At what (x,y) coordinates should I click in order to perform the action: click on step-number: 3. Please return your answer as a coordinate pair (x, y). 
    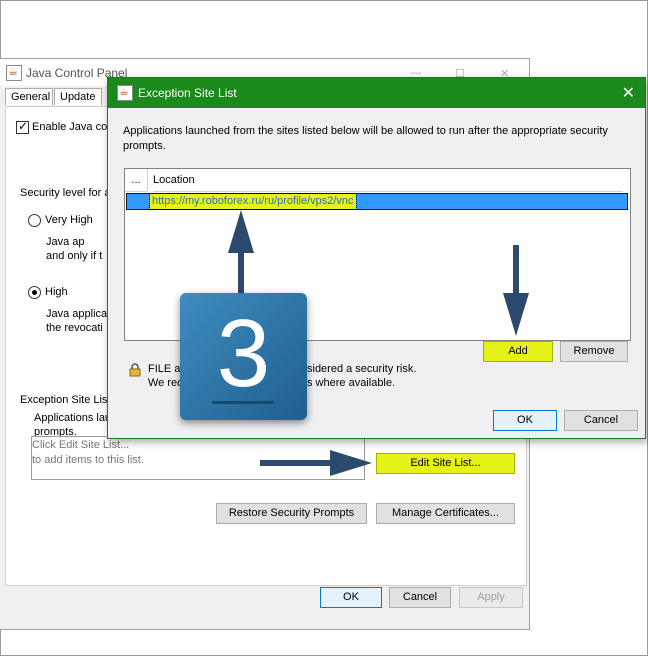
    Looking at the image, I should click on (243, 353).